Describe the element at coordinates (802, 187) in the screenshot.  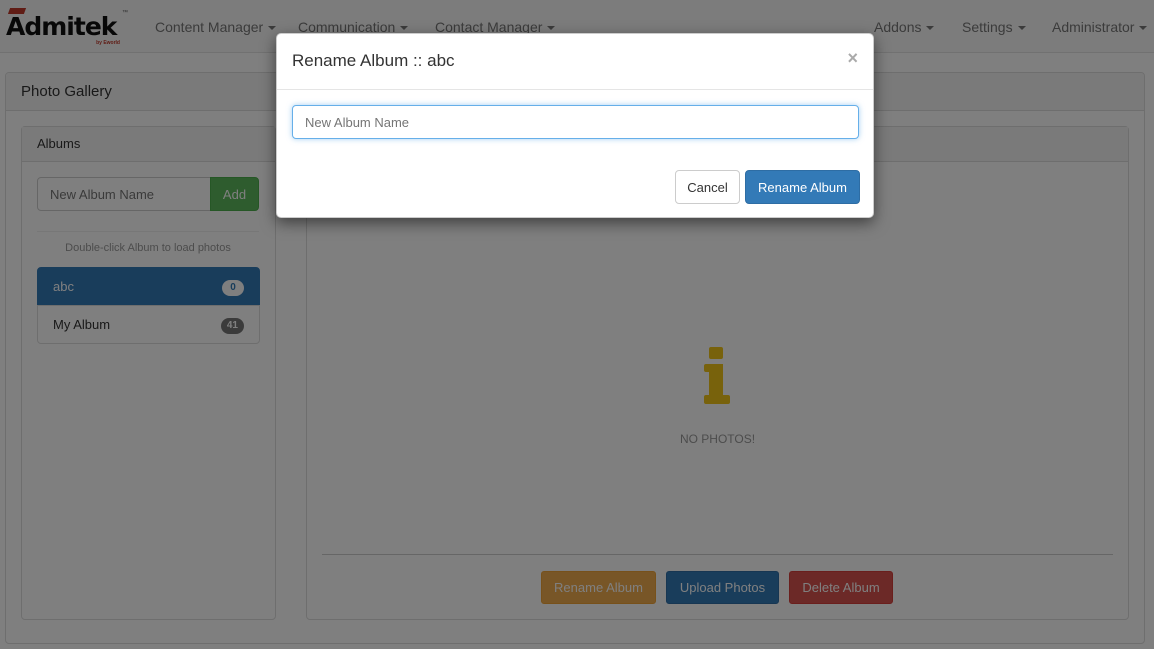
I see `confirm-rename-button: Rename Album` at that location.